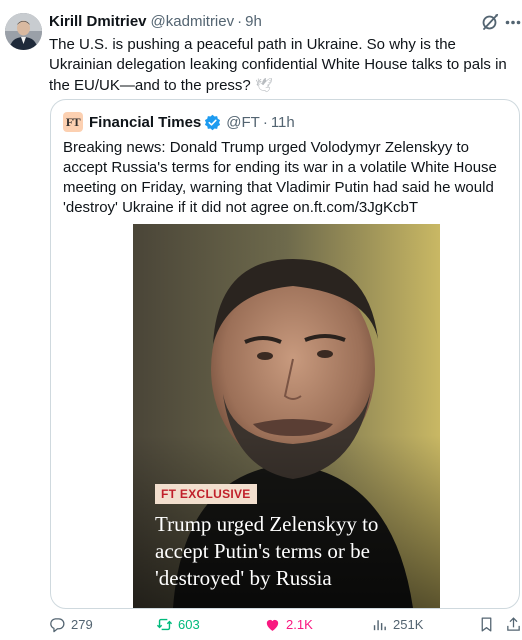 The image size is (522, 640). I want to click on share-icon, so click(513, 624).